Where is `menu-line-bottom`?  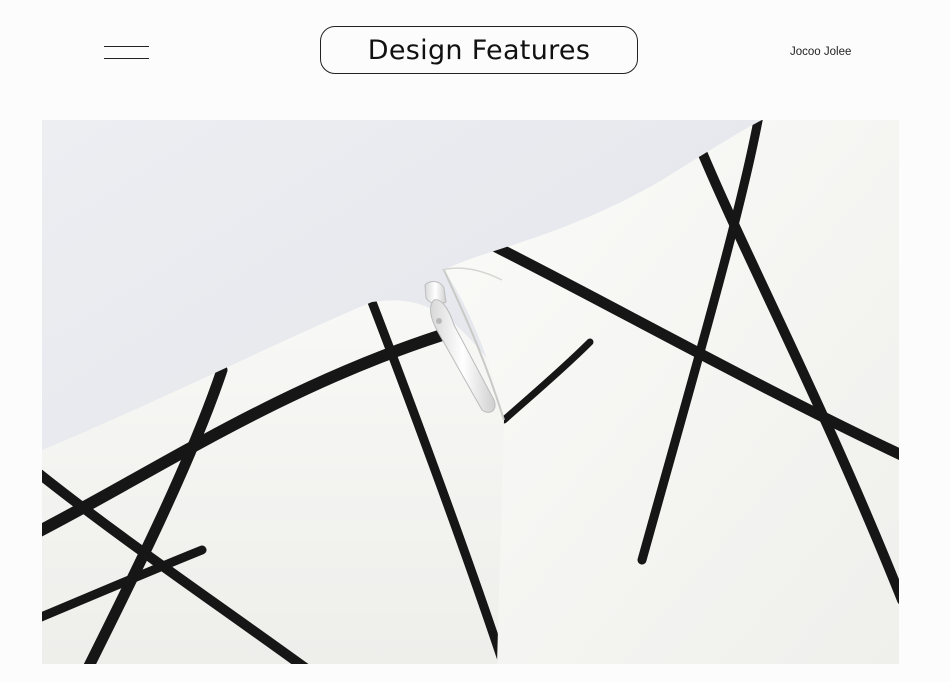
menu-line-bottom is located at coordinates (126, 58).